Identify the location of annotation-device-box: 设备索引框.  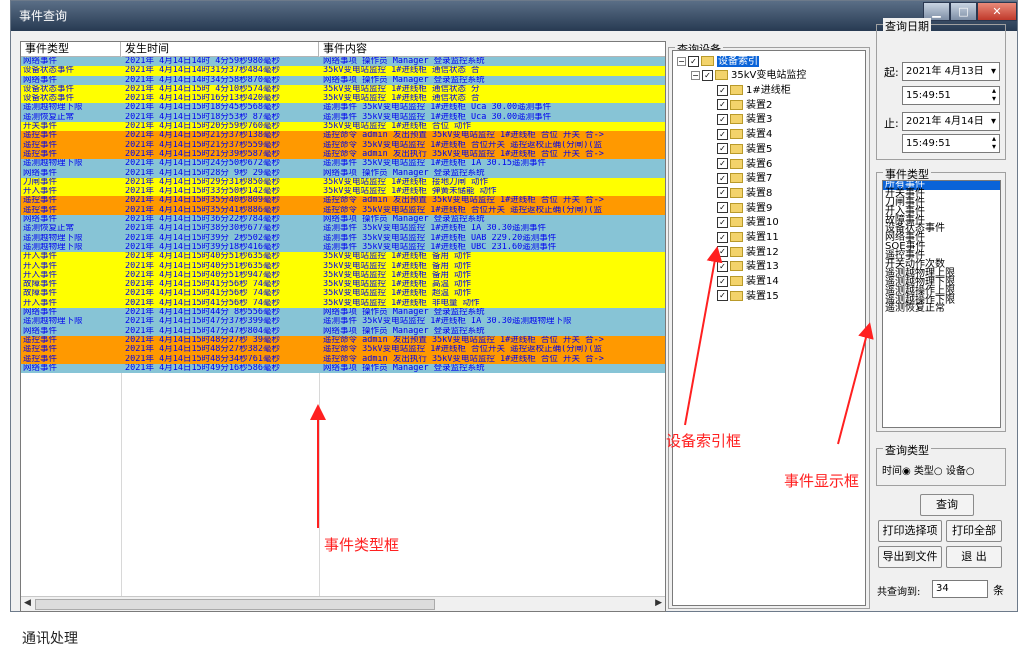
(704, 441).